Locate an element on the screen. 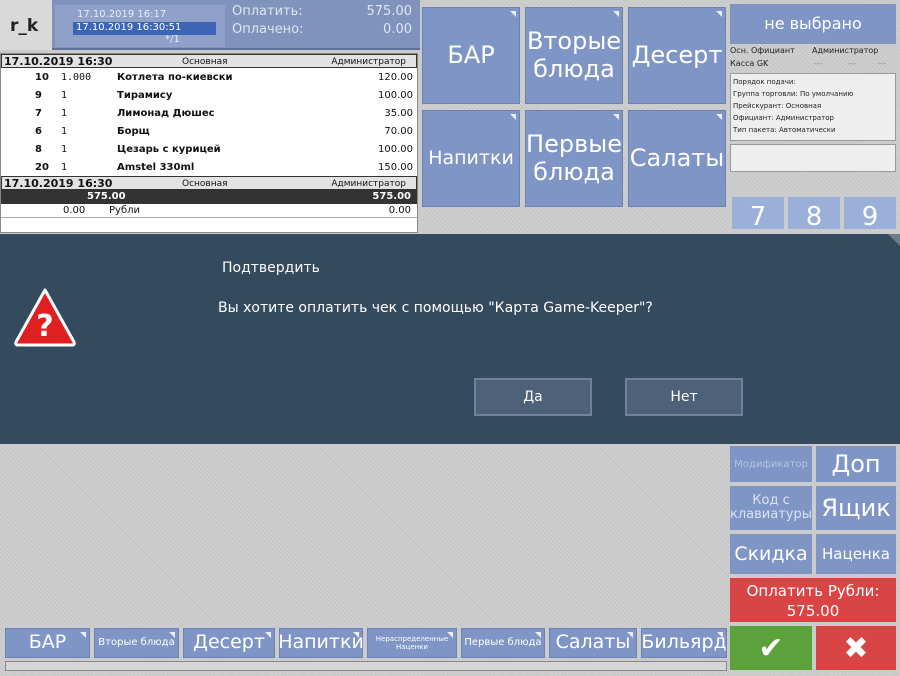  check-header: 17.10.2019 16:30 Основная Администратор is located at coordinates (209, 61).